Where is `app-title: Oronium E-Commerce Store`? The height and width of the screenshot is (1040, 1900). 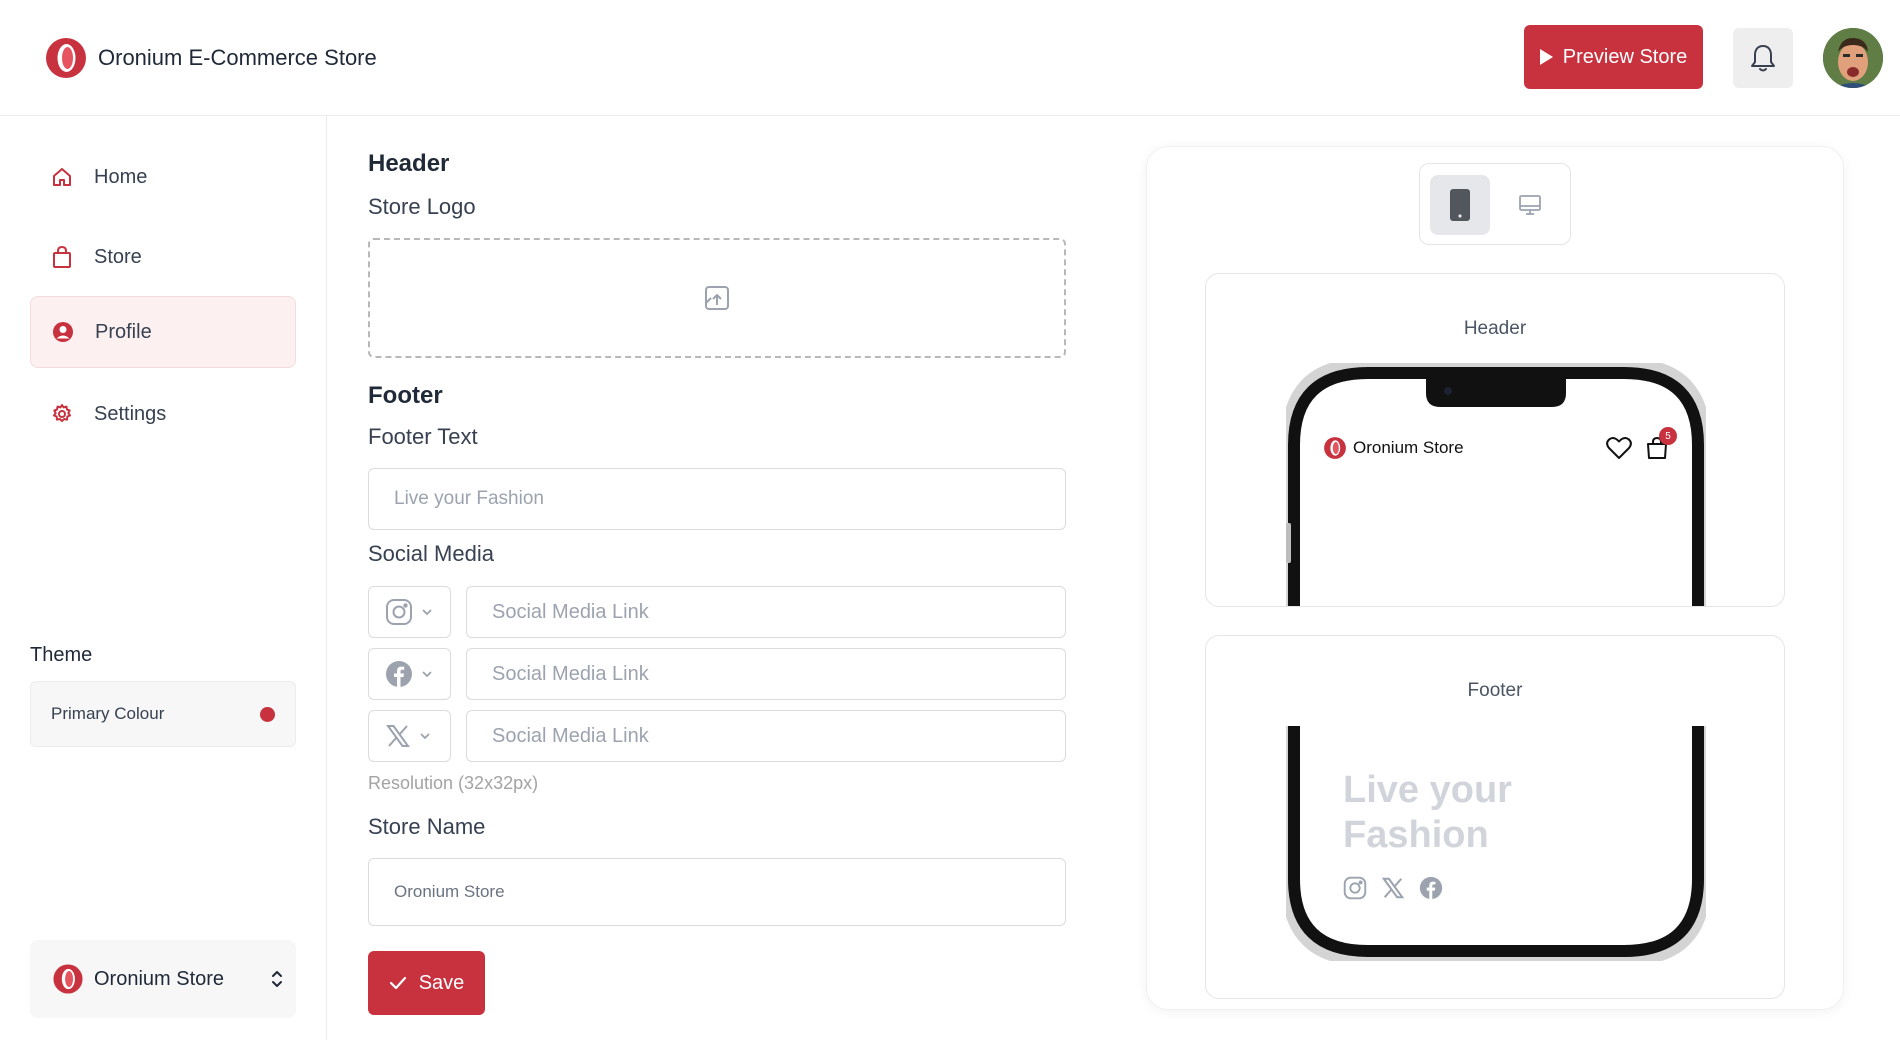 app-title: Oronium E-Commerce Store is located at coordinates (237, 57).